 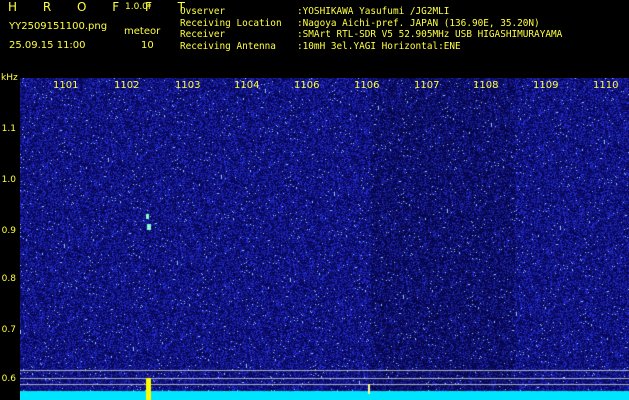 What do you see at coordinates (203, 11) in the screenshot?
I see `info-key: Ovserver` at bounding box center [203, 11].